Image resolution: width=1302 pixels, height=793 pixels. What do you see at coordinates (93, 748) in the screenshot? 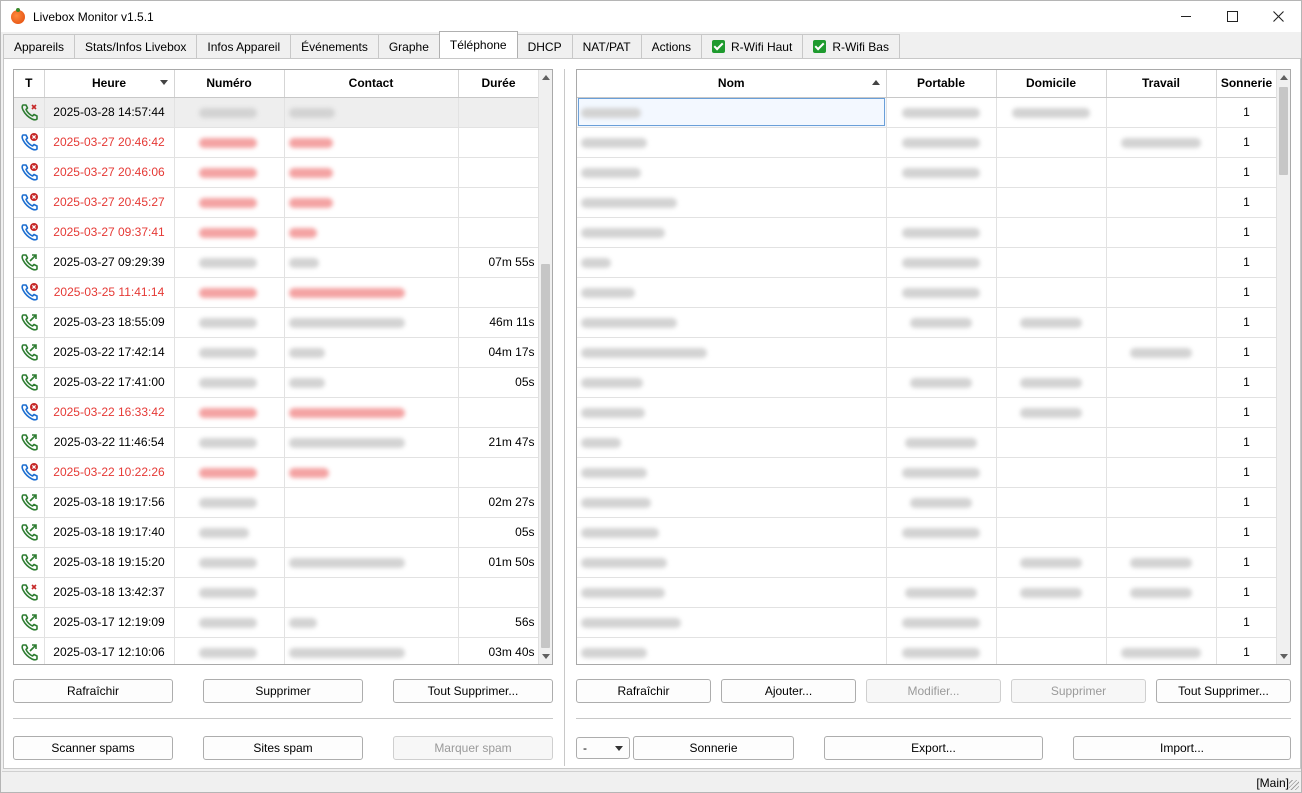
I see `scan-spam-button: Scanner spams` at bounding box center [93, 748].